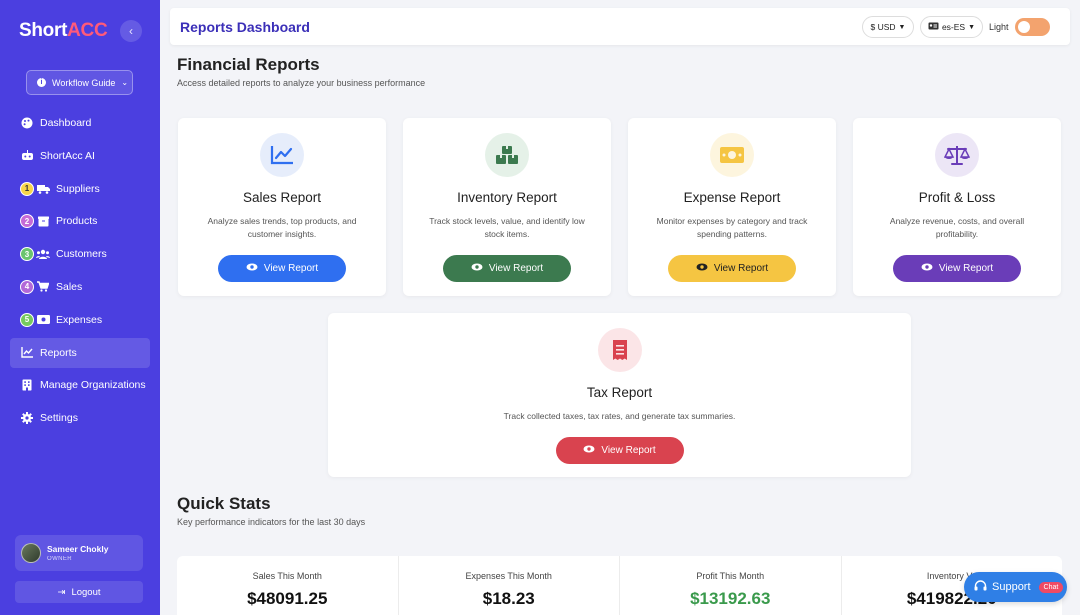 The height and width of the screenshot is (615, 1080). What do you see at coordinates (288, 585) in the screenshot?
I see `stat-sales-this-month: Sales This Month $48091.25` at bounding box center [288, 585].